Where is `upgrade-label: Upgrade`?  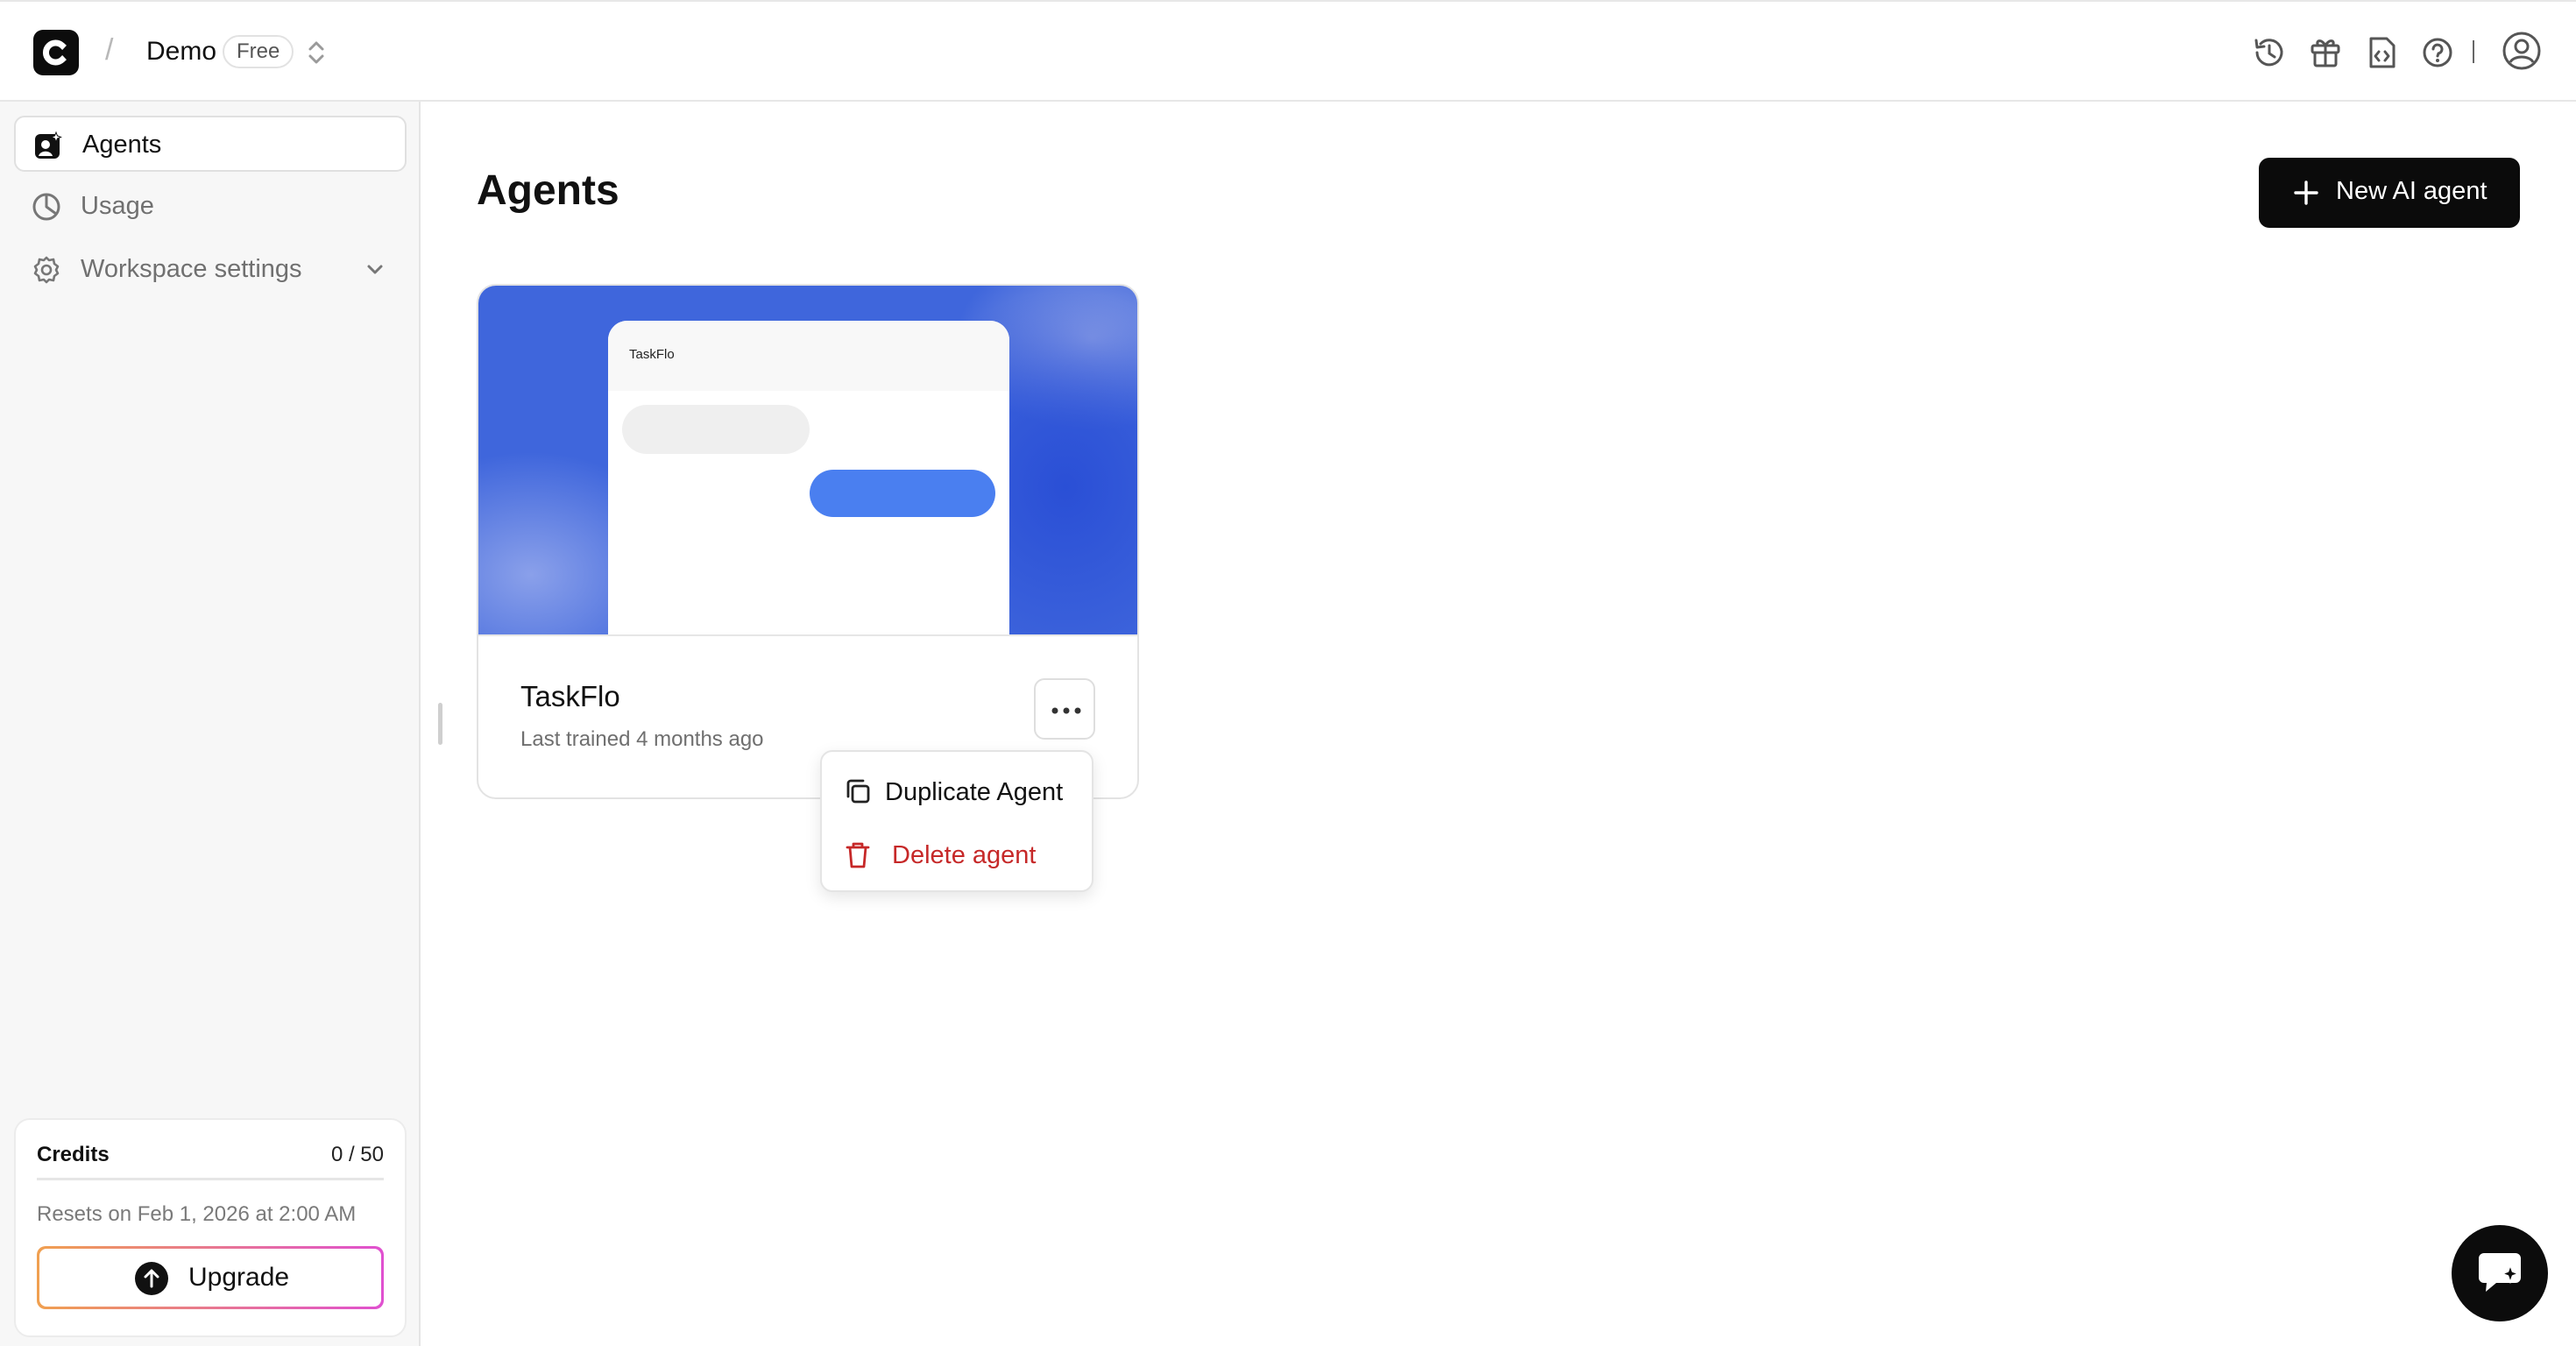 upgrade-label: Upgrade is located at coordinates (239, 1277).